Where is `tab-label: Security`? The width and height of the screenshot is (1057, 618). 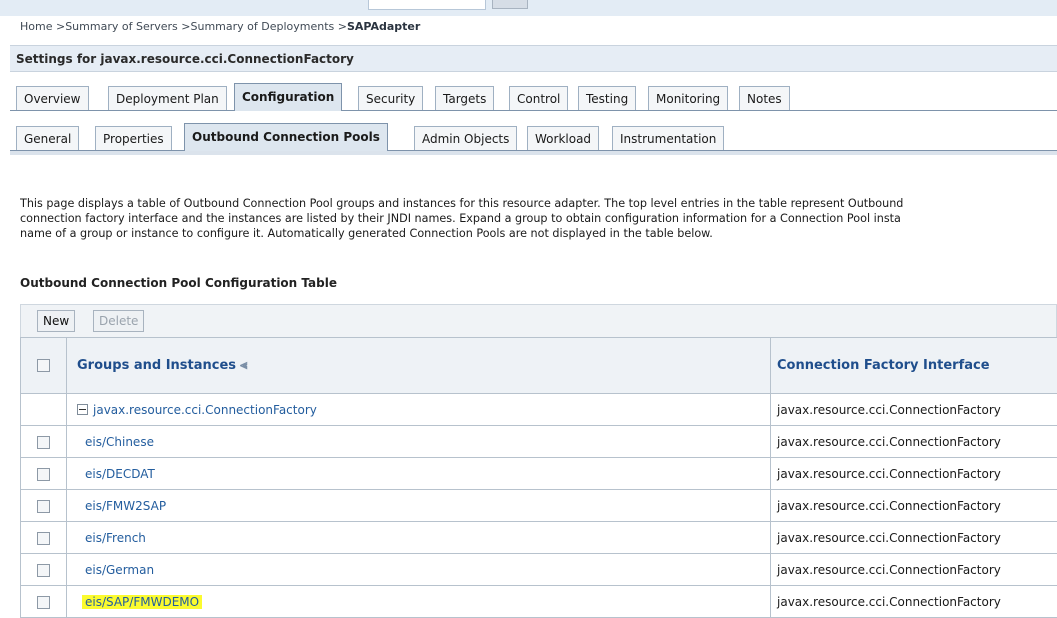
tab-label: Security is located at coordinates (390, 99).